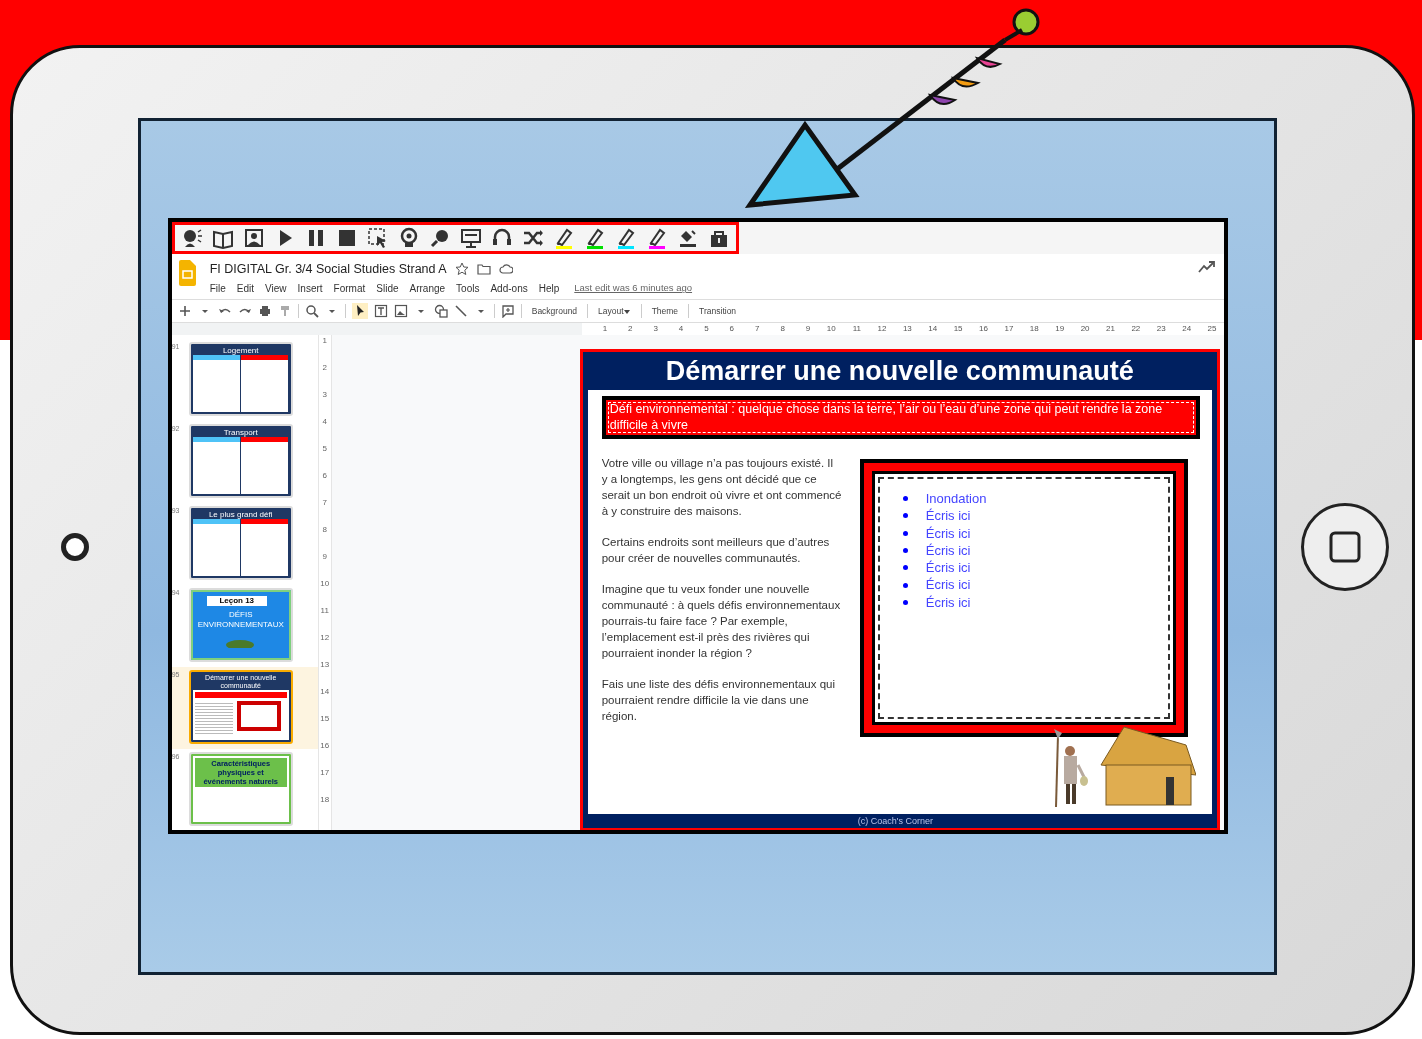 This screenshot has height=1039, width=1422. What do you see at coordinates (1135, 329) in the screenshot?
I see `ruler-number: 22` at bounding box center [1135, 329].